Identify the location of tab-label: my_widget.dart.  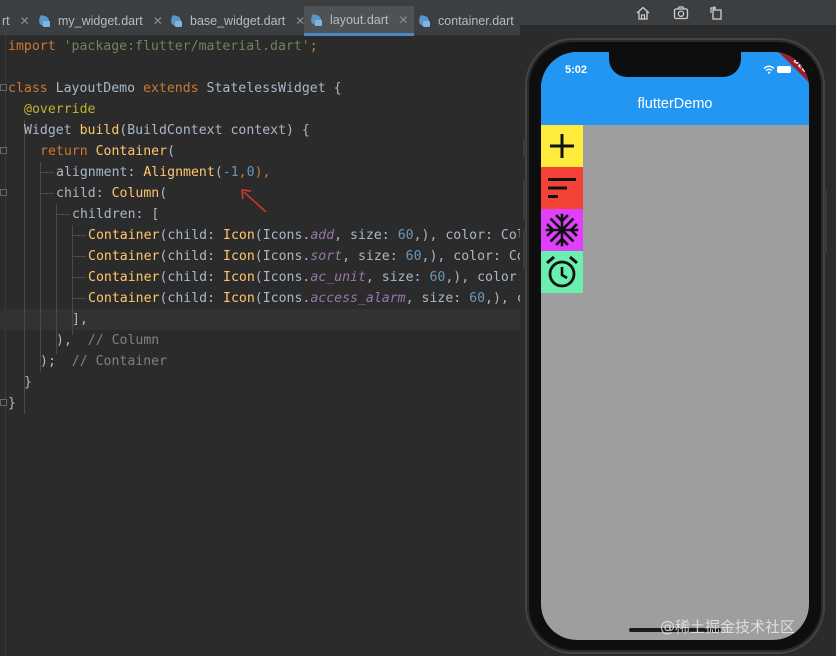
(100, 21).